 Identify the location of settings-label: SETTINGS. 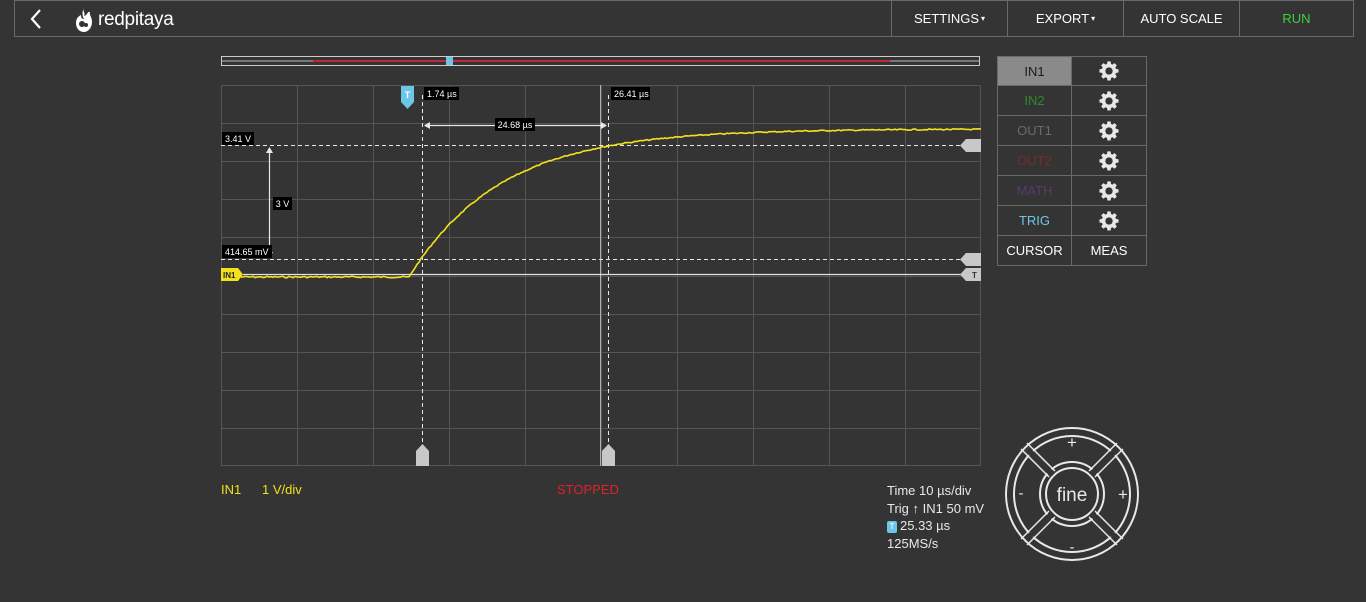
(946, 18).